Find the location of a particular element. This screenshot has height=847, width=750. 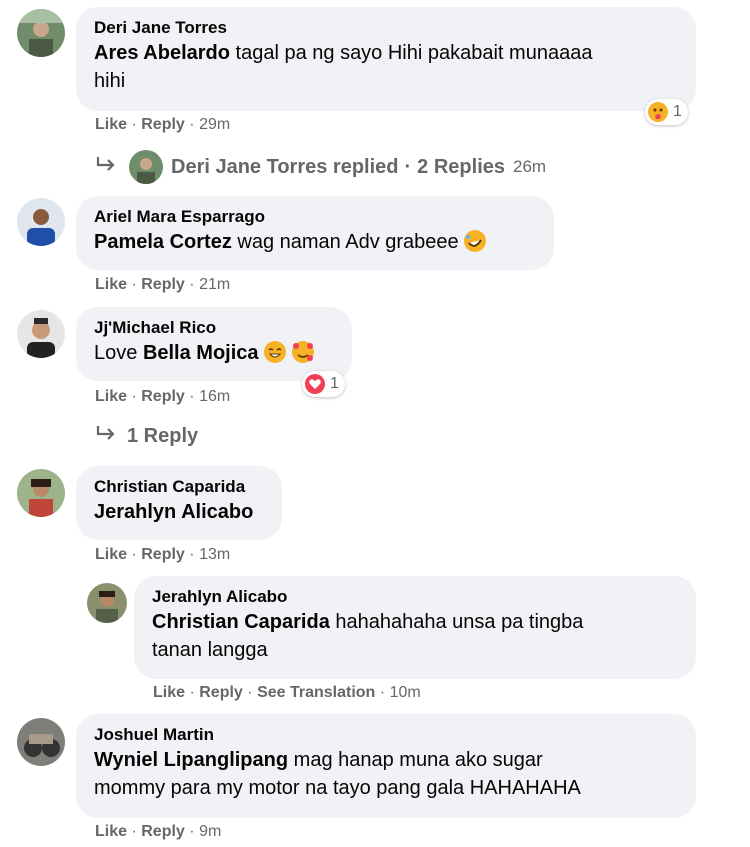

see-translation-link: See Translation is located at coordinates (316, 692).